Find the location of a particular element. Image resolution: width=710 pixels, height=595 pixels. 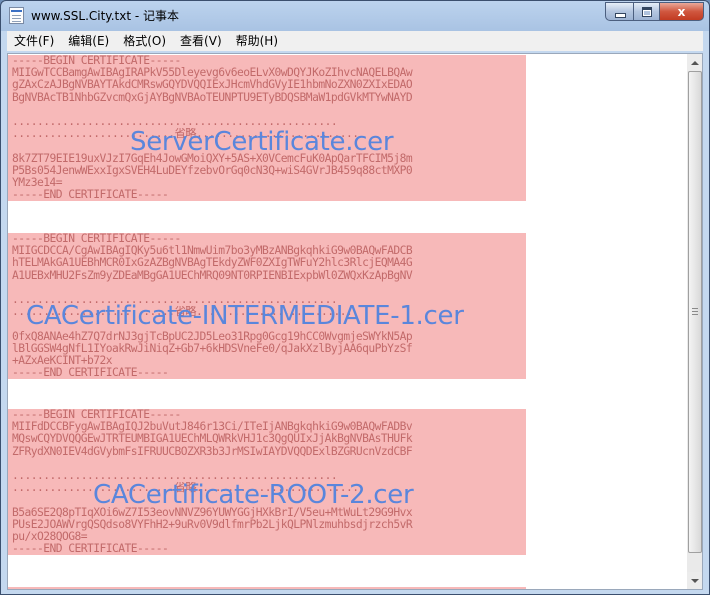

scroll-up-button is located at coordinates (694, 62).